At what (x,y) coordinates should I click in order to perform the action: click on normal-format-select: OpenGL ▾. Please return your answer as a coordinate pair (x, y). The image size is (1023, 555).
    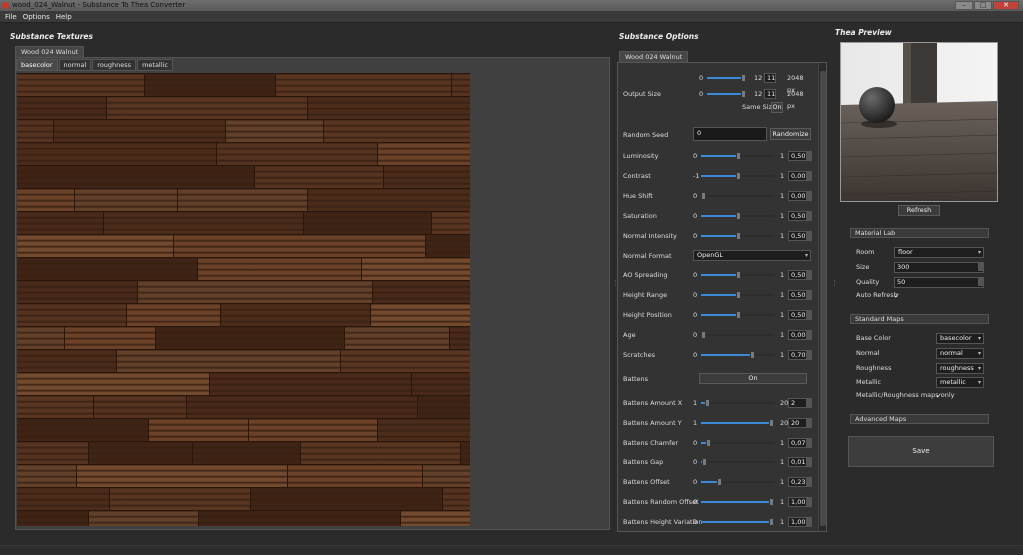
    Looking at the image, I should click on (752, 255).